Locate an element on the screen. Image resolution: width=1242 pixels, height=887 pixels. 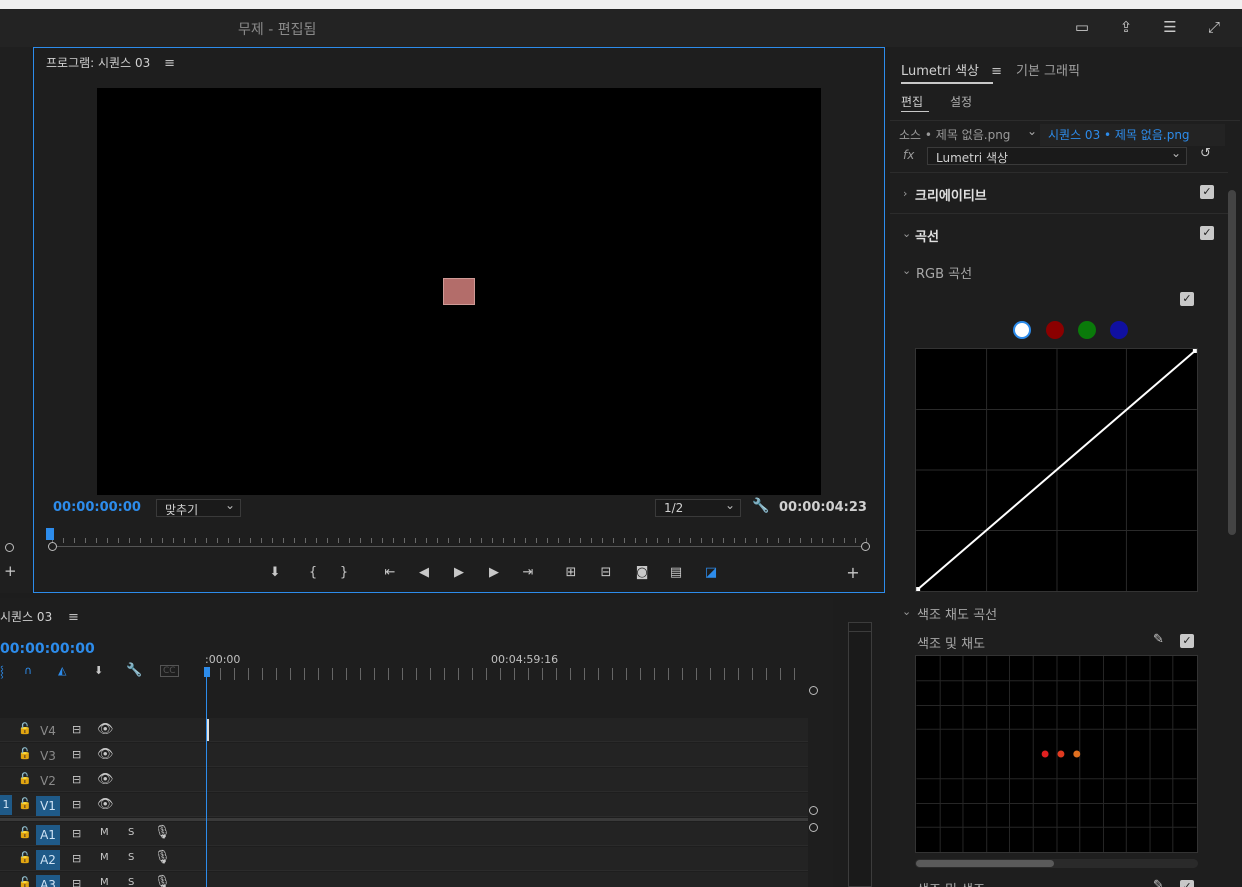
track-label-v3: V3 is located at coordinates (48, 756).